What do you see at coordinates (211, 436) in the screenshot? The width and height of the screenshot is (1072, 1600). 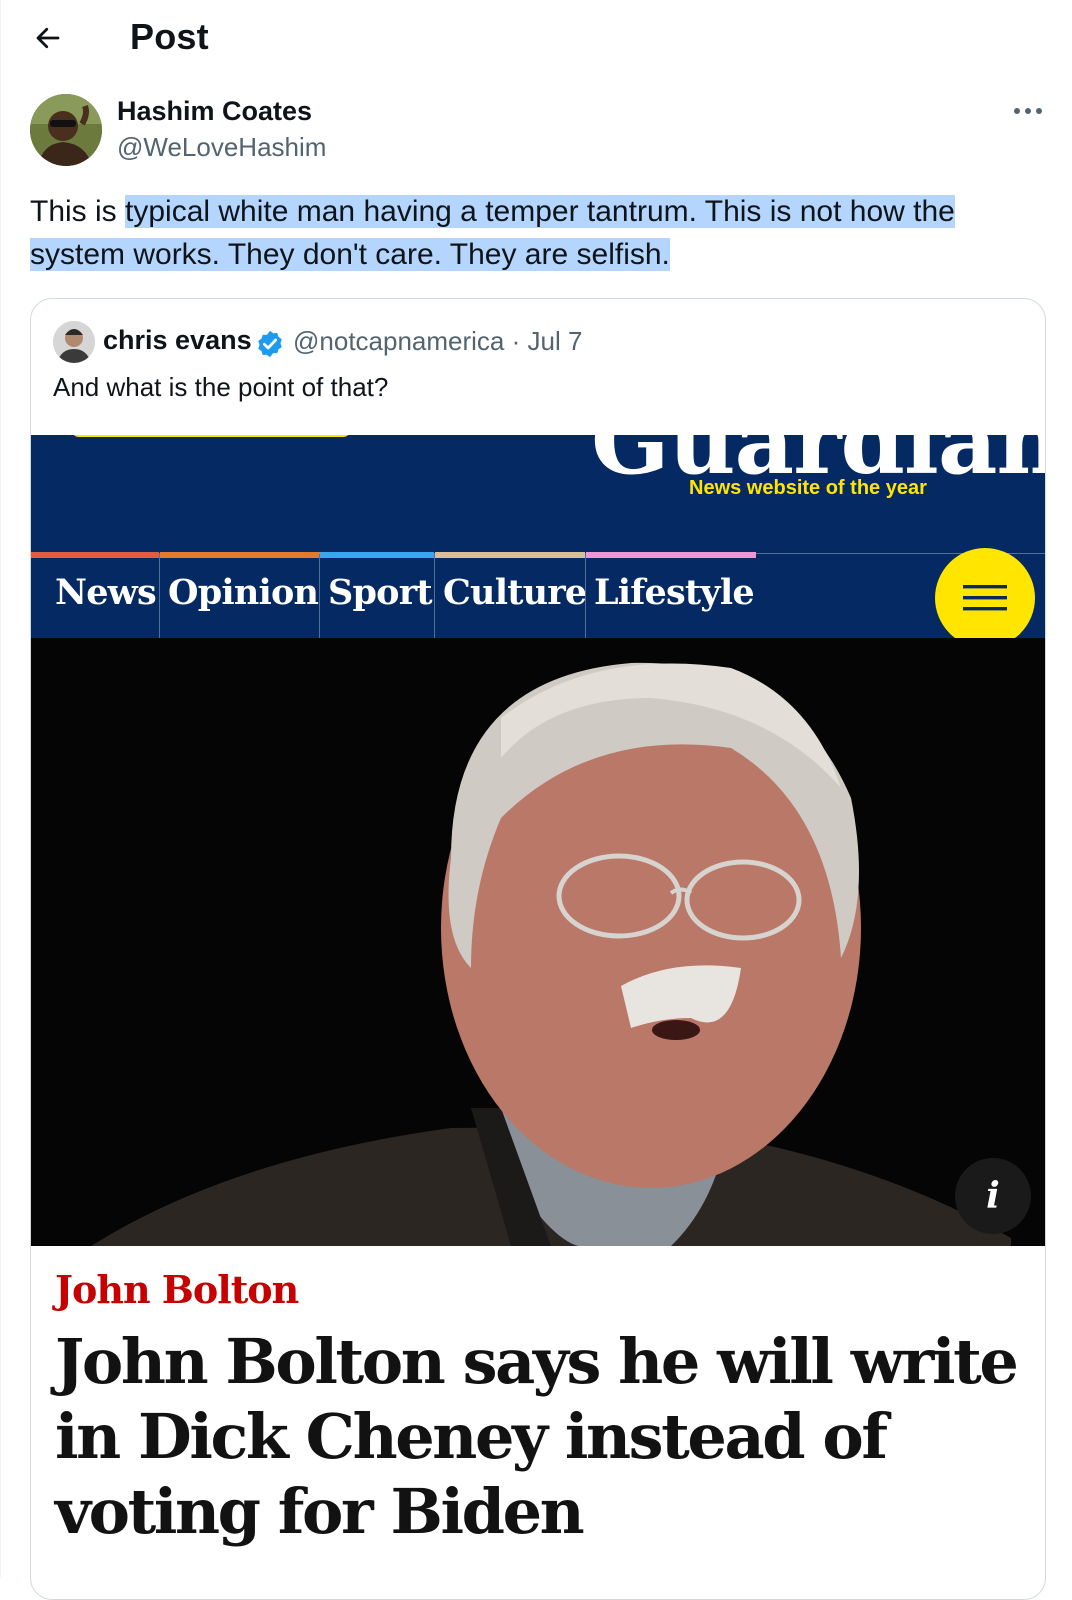 I see `masthead-yellow-pill` at bounding box center [211, 436].